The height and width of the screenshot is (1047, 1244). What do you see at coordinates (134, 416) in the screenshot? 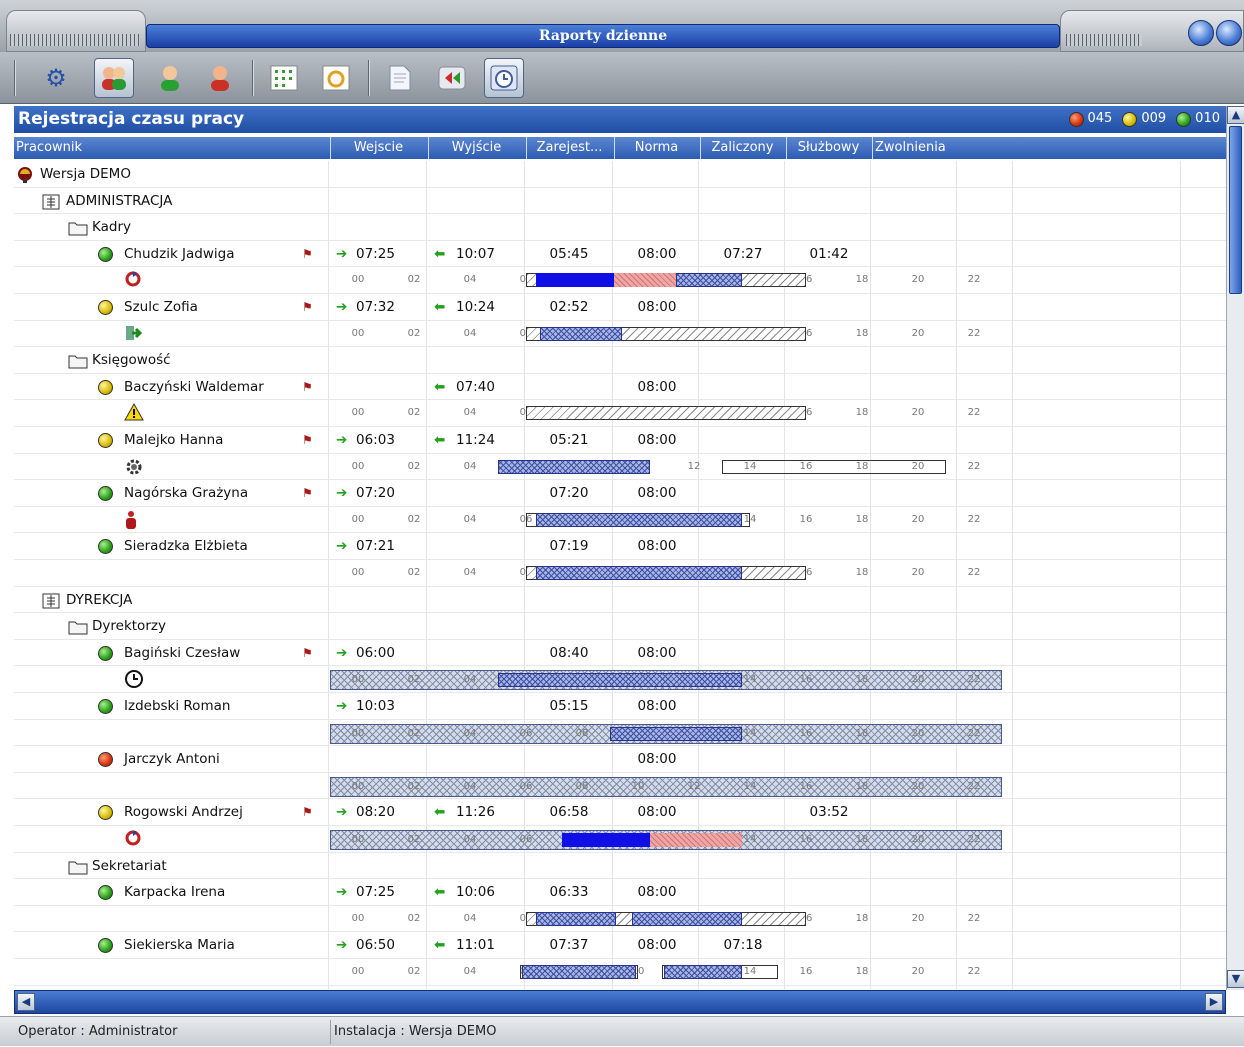
I see `warning-icon` at bounding box center [134, 416].